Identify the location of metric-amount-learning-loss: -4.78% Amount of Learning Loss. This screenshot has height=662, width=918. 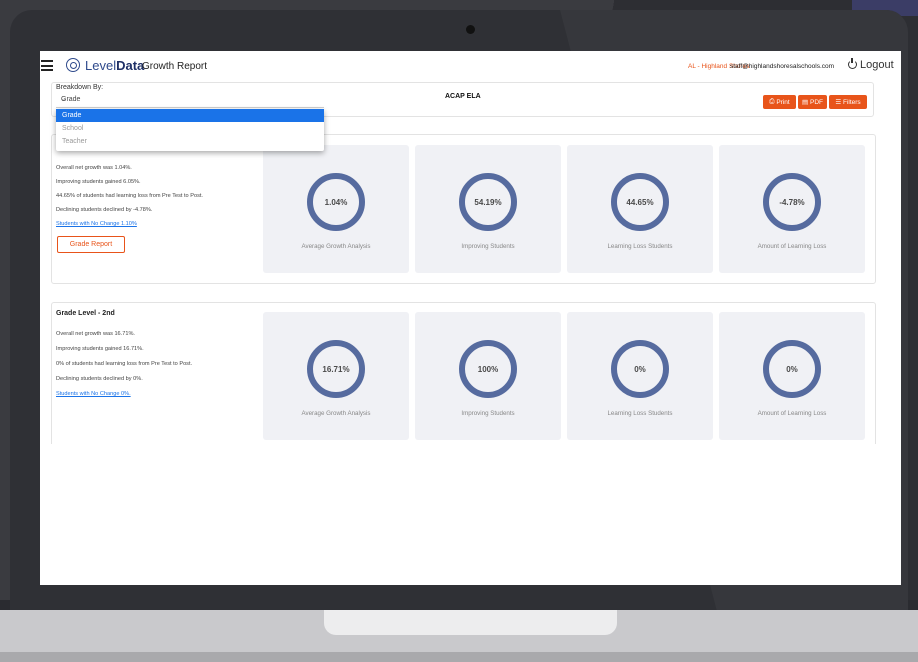
(792, 209).